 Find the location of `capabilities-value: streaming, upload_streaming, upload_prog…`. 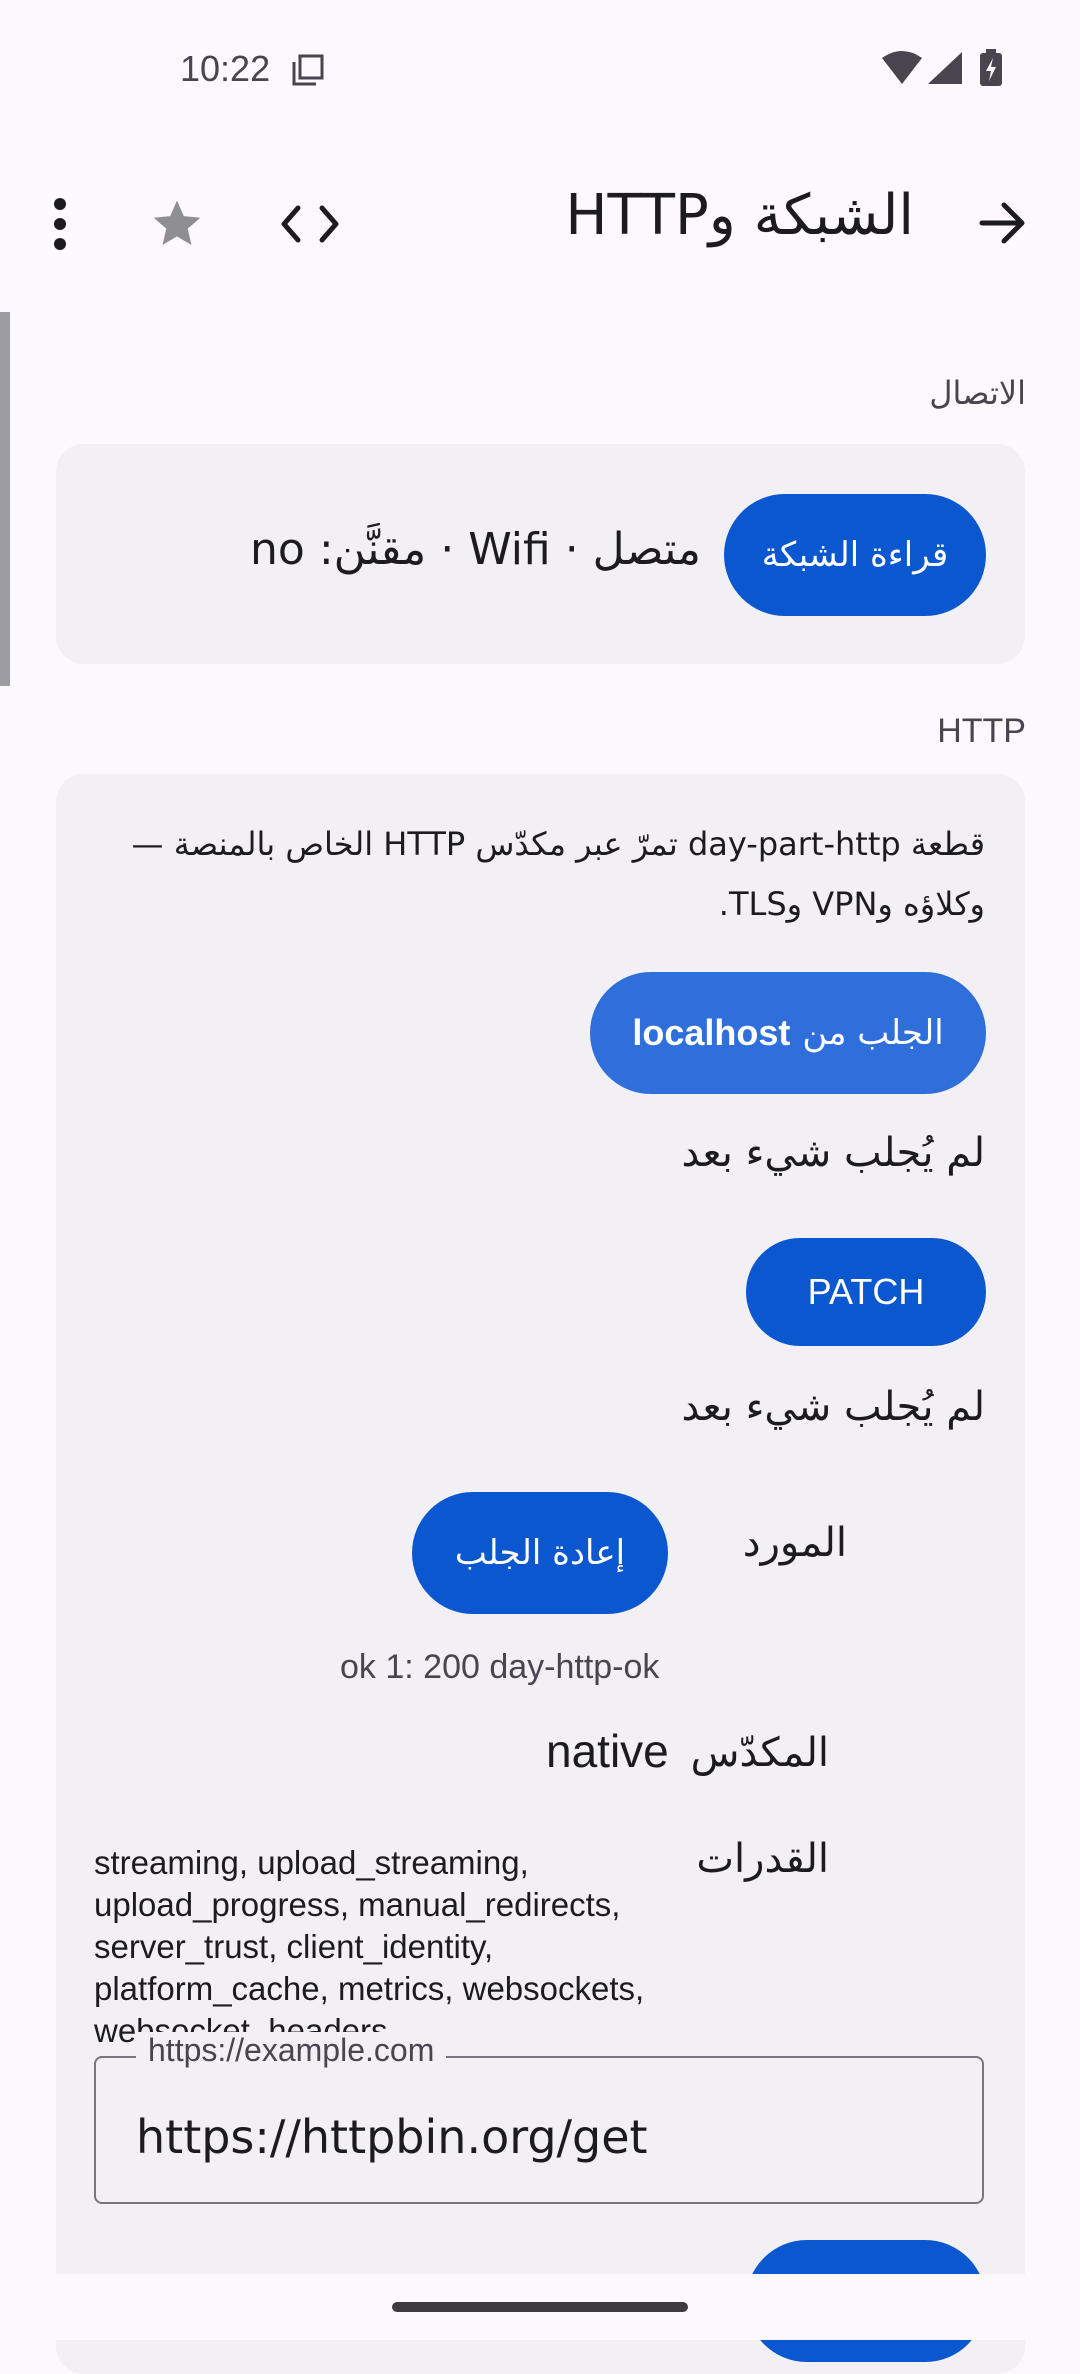

capabilities-value: streaming, upload_streaming, upload_prog… is located at coordinates (369, 1946).